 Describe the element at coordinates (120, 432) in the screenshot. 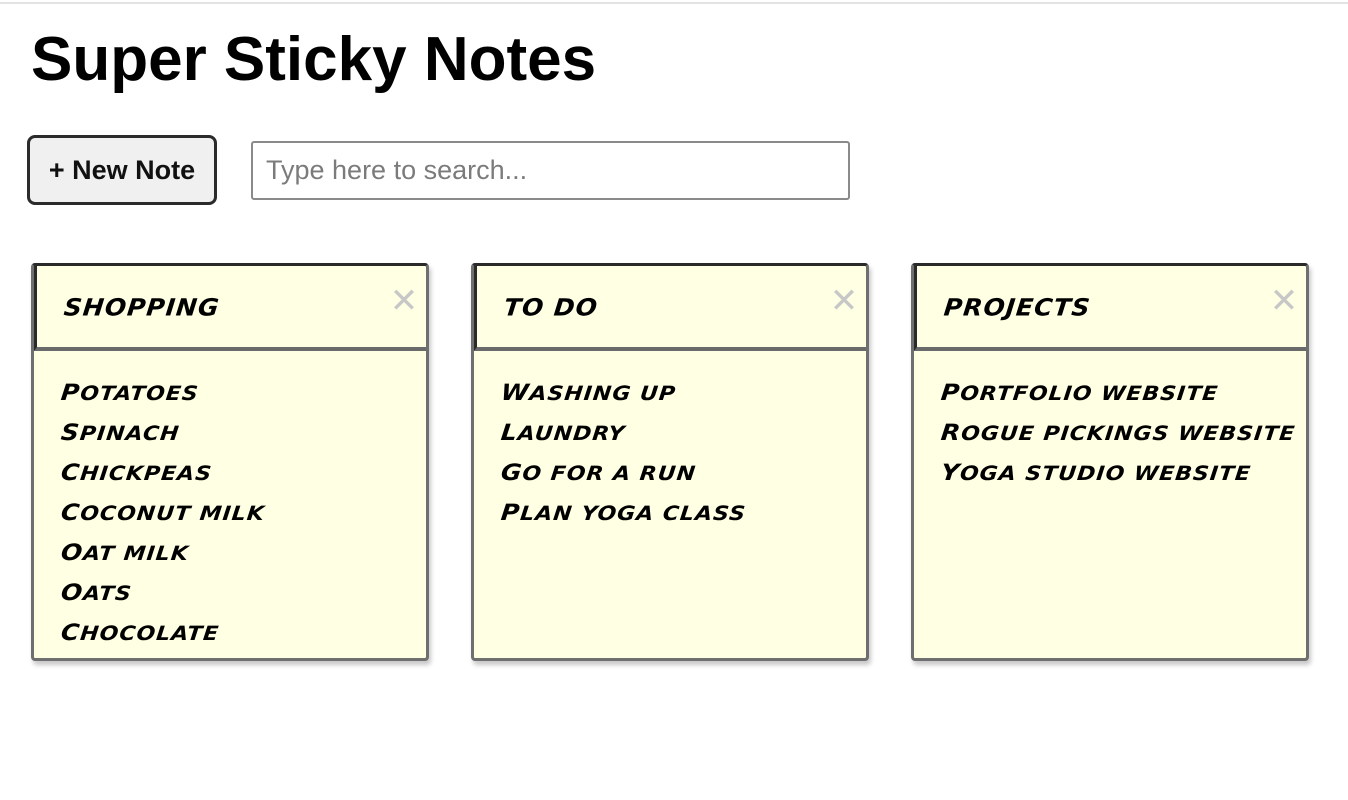

I see `list-item: spinach` at that location.